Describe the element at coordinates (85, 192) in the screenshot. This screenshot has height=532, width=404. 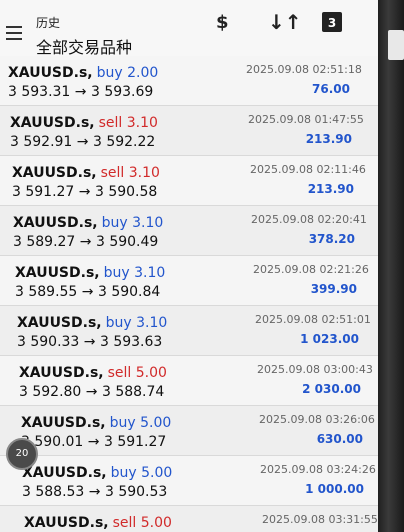
I see `trade-prices: 3 591.27 → 3 590.58` at that location.